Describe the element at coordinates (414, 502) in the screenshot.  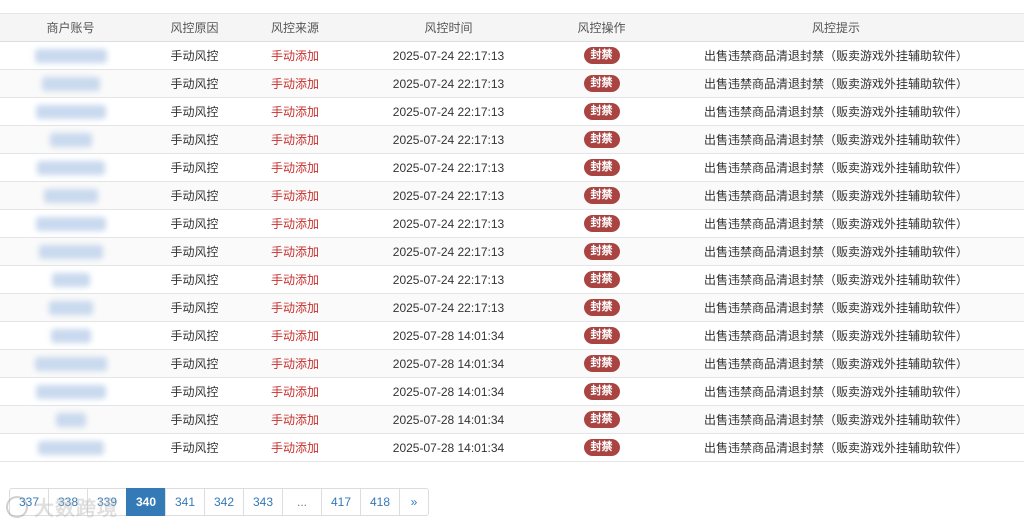
I see `next-page-button: »` at that location.